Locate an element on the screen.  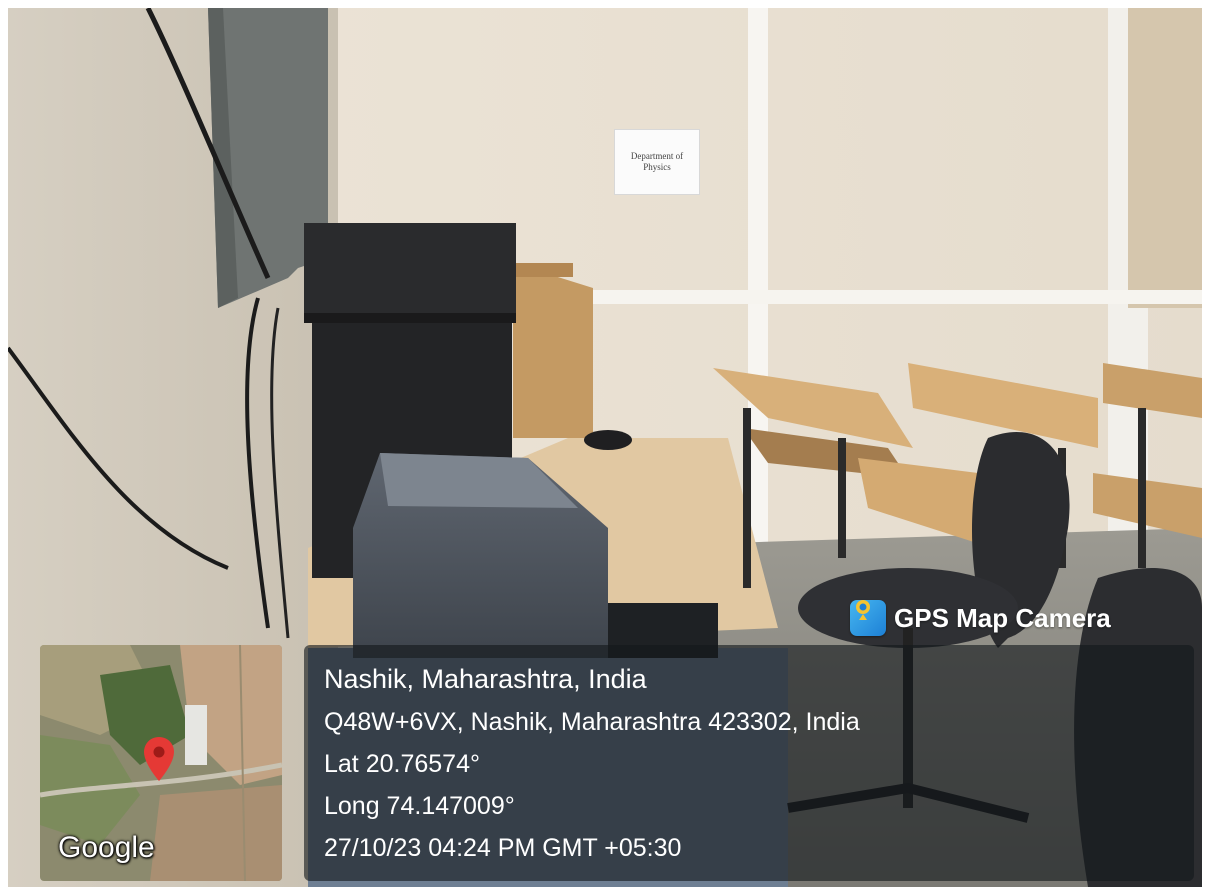
longitude-text: Long 74.147009° is located at coordinates (419, 806).